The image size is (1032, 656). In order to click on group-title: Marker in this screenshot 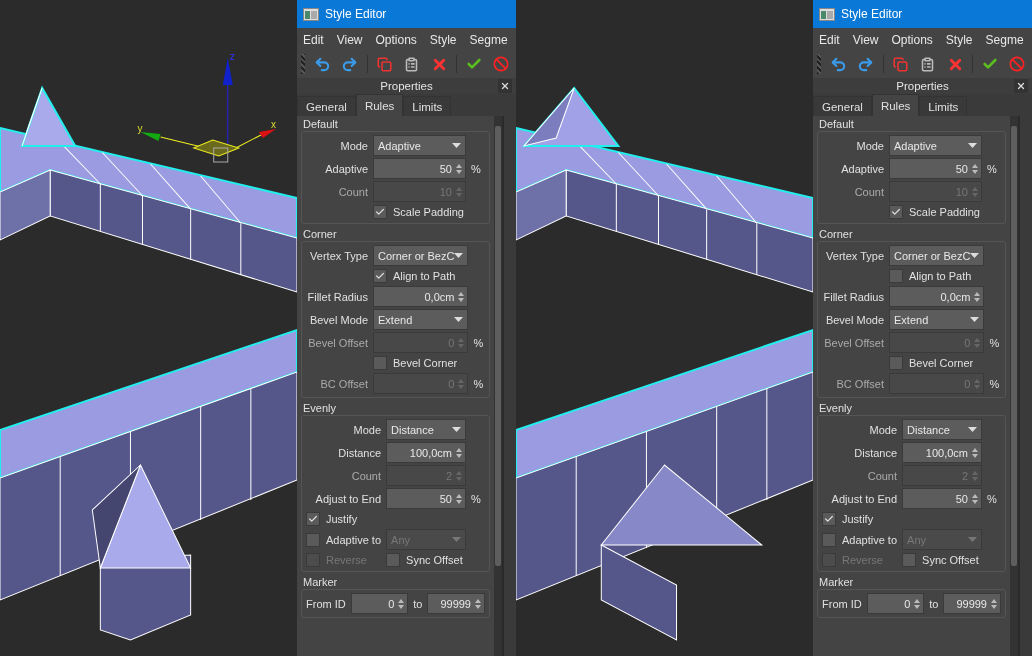, I will do `click(320, 582)`.